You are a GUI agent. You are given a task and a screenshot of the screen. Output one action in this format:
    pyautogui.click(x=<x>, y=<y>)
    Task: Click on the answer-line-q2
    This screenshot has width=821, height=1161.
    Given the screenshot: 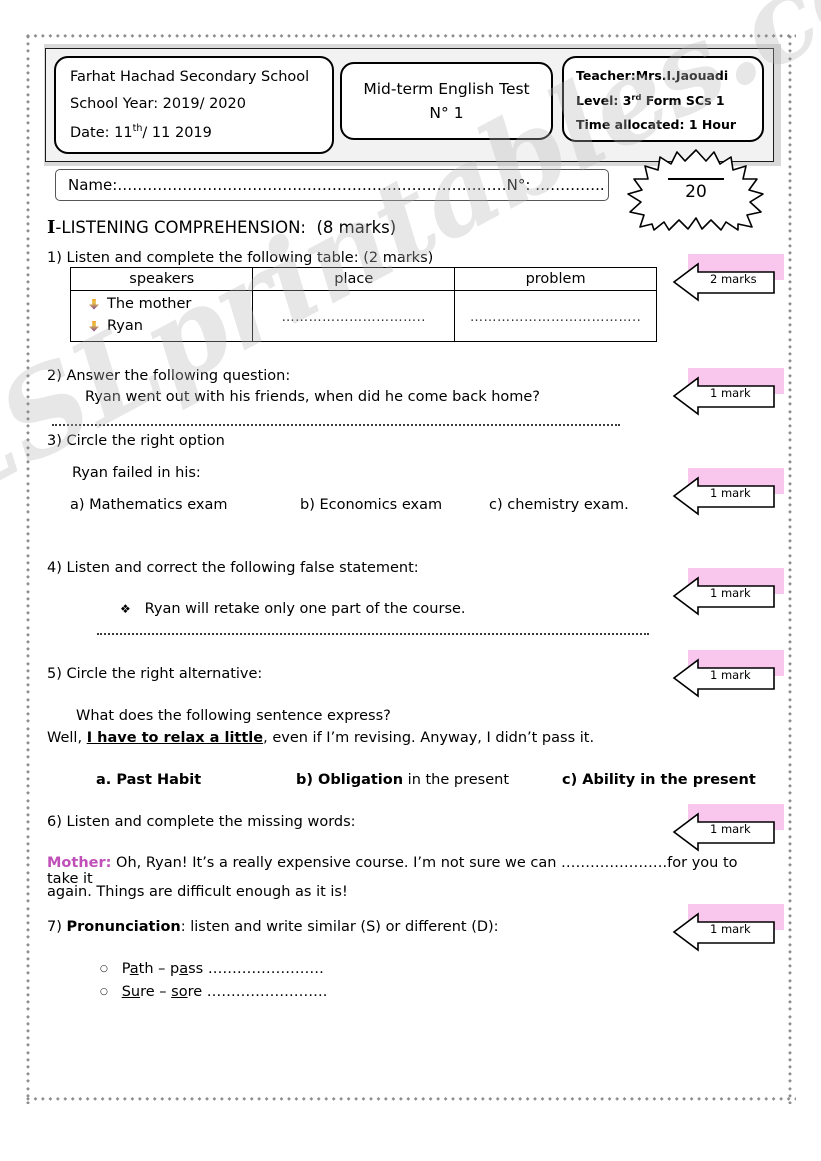 What is the action you would take?
    pyautogui.click(x=336, y=425)
    